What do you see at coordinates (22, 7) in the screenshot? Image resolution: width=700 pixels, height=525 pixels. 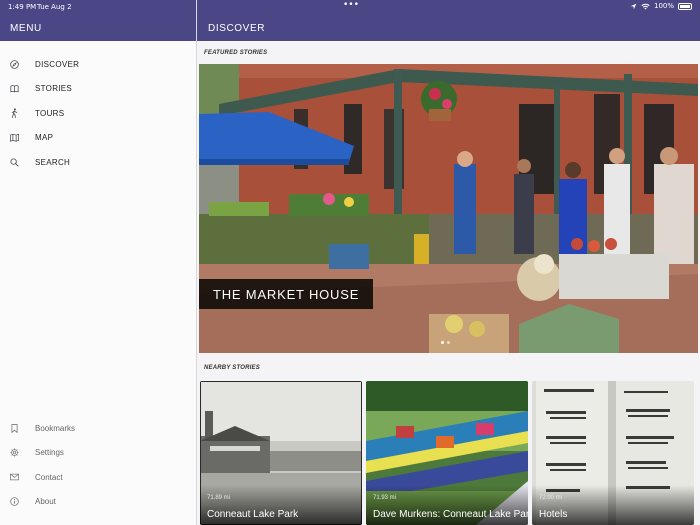 I see `status-time: 1:49 PM` at bounding box center [22, 7].